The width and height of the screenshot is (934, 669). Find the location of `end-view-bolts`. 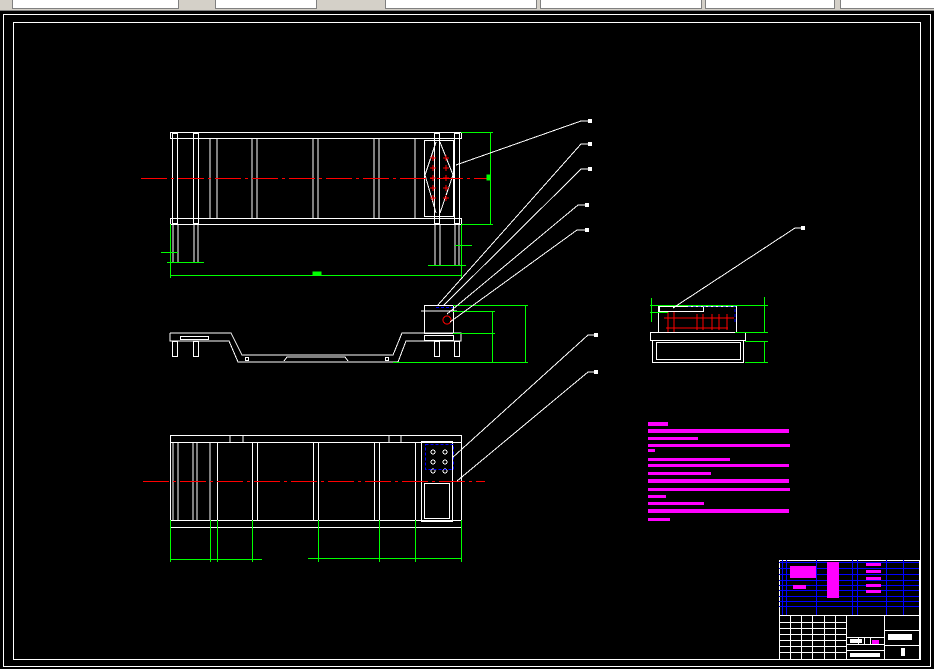

end-view-bolts is located at coordinates (699, 322).